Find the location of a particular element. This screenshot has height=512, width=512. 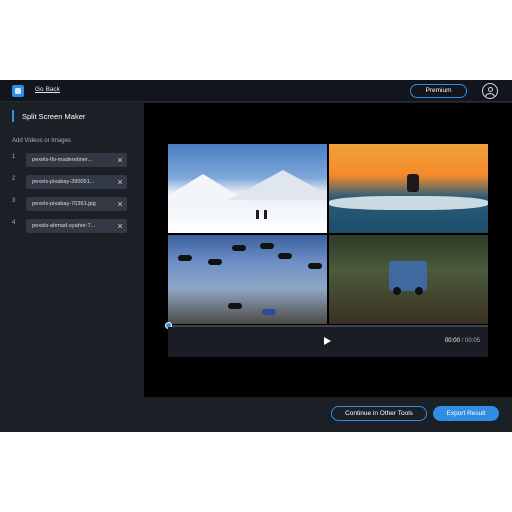

media-item: 4 pexels-ahmad-syahrir-7... × is located at coordinates (71, 226).